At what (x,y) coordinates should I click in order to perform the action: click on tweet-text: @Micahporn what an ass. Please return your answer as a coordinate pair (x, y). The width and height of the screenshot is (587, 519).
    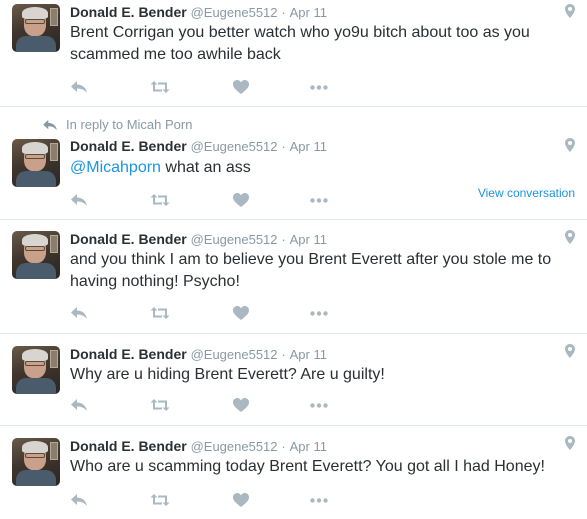
    Looking at the image, I should click on (320, 168).